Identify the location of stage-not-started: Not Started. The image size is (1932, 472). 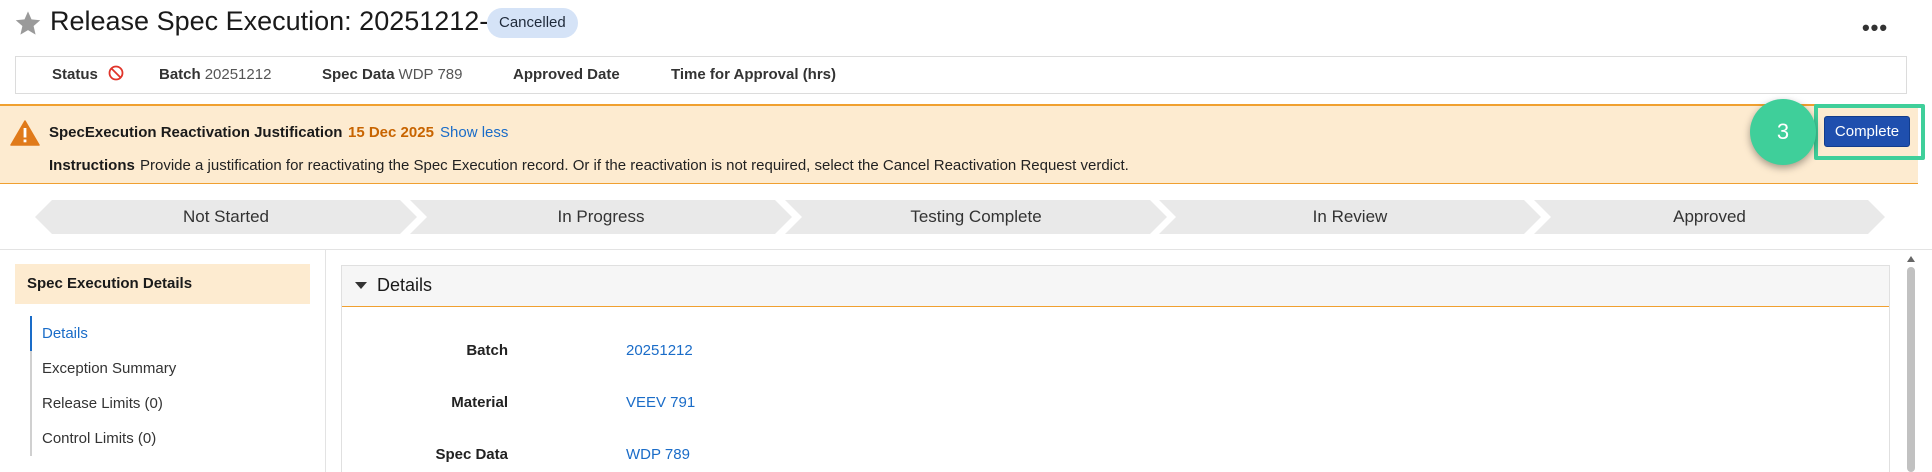
(226, 217).